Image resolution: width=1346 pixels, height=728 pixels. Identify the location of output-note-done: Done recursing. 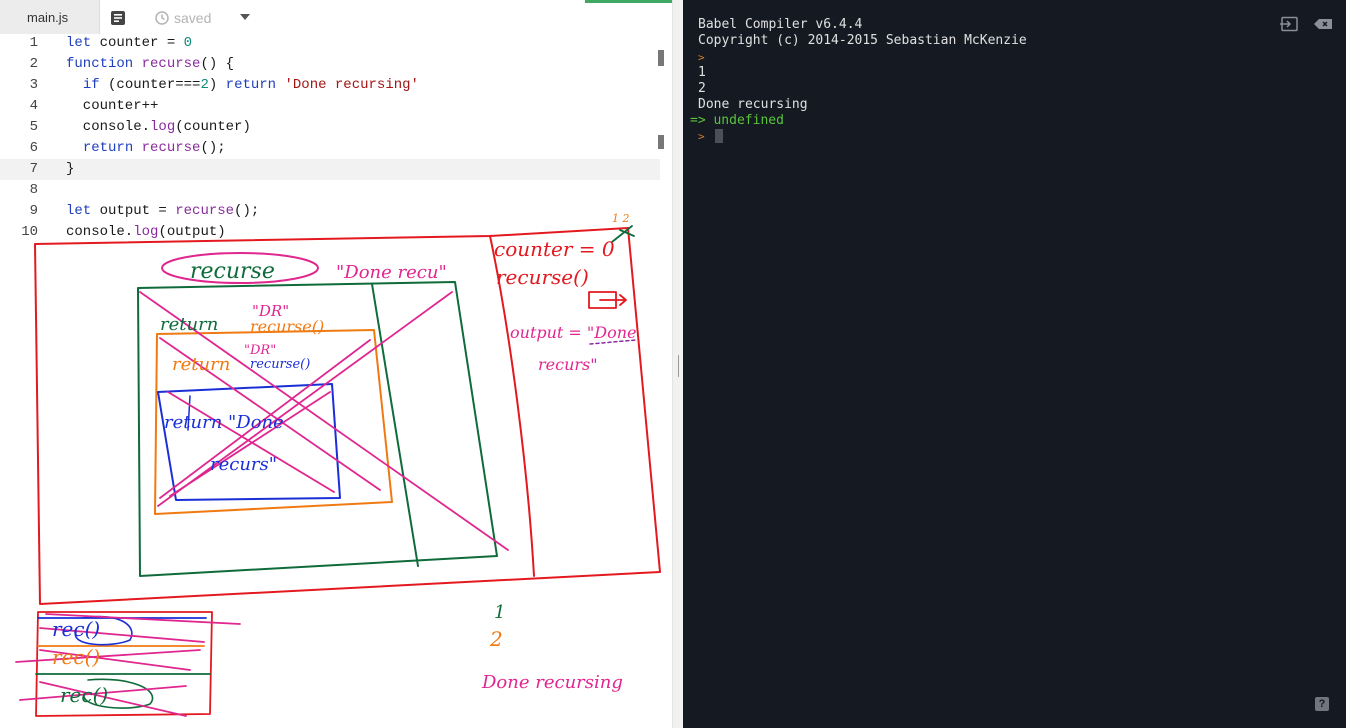
(552, 682).